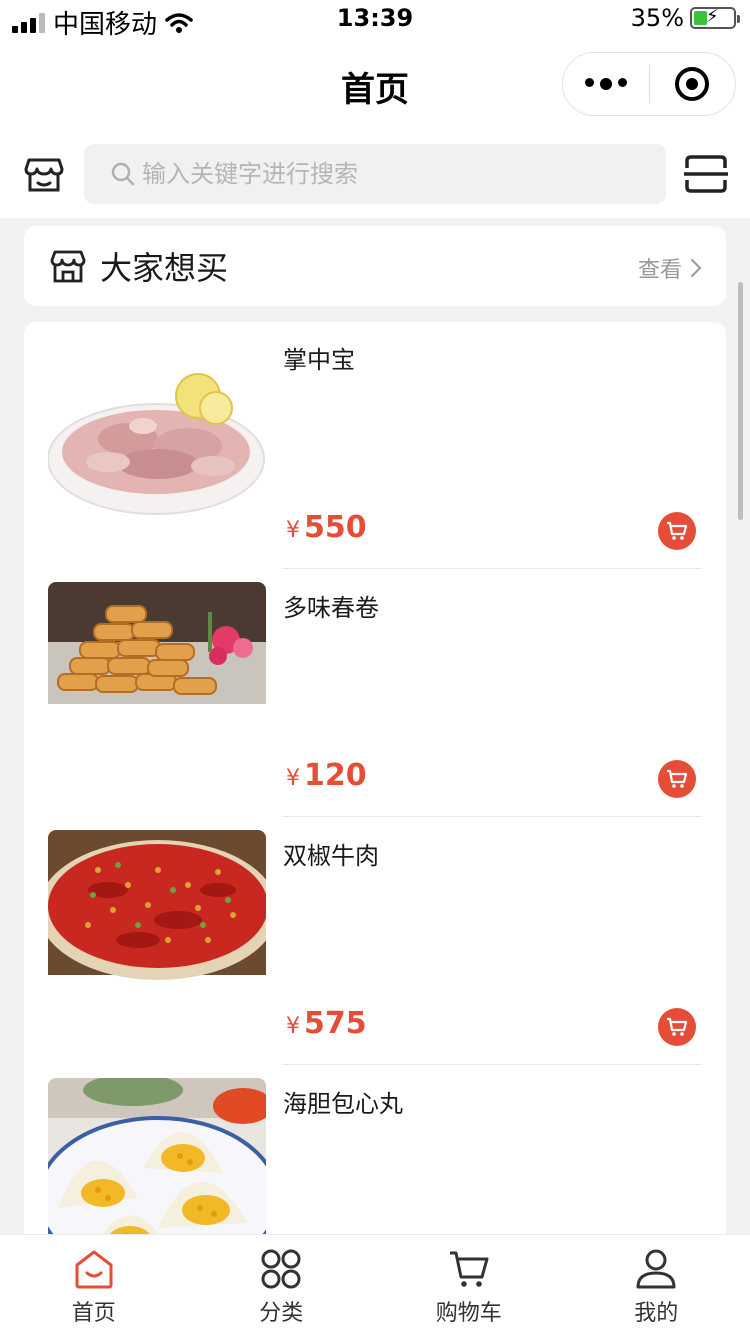  I want to click on search-row, so click(375, 174).